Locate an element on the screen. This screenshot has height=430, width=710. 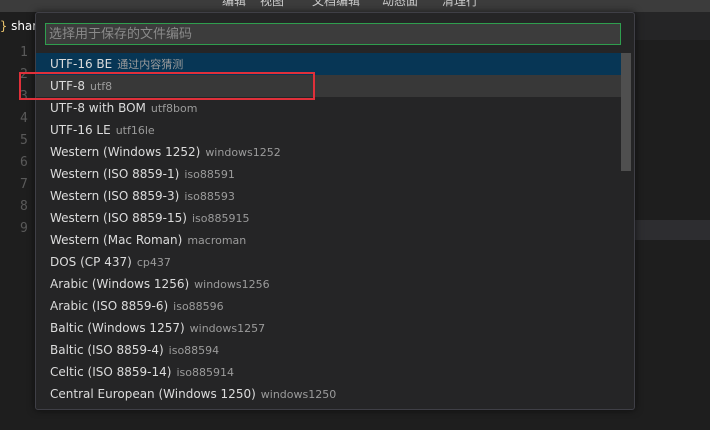
list-item: Celtic (ISO 8859-14) iso885914 is located at coordinates (329, 372).